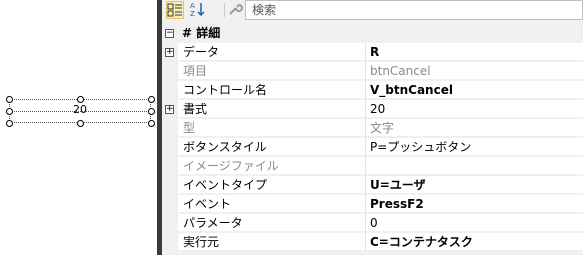 The height and width of the screenshot is (255, 583). I want to click on property-row: コントロール名 V_btnCancel, so click(372, 90).